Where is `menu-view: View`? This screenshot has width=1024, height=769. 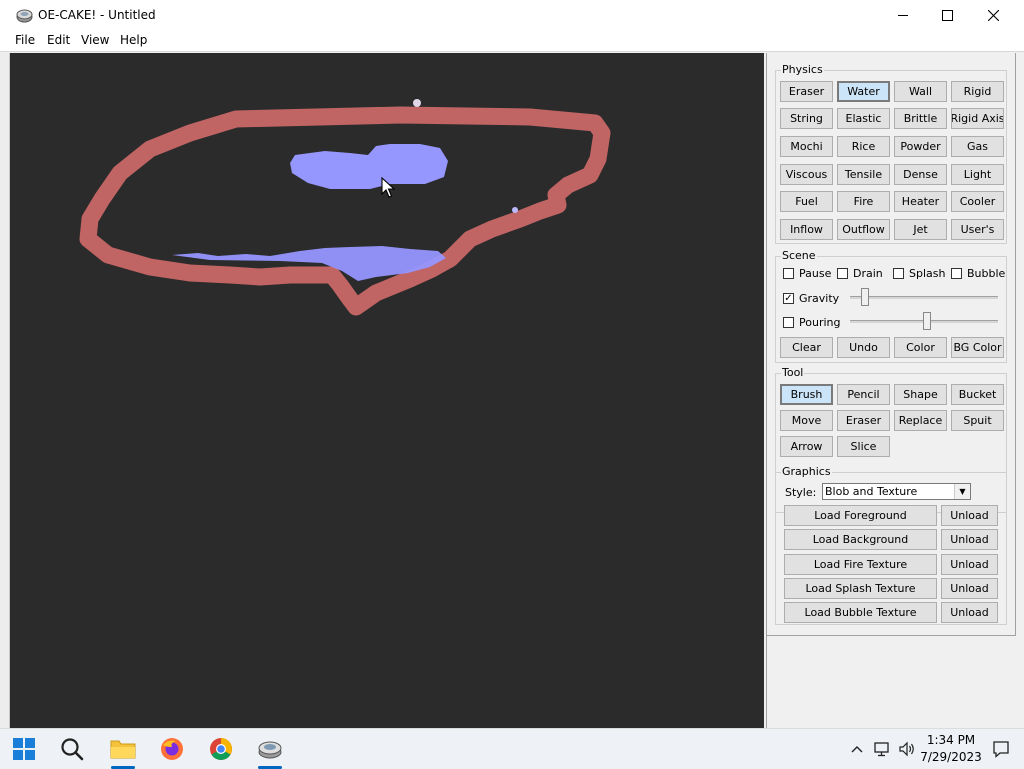 menu-view: View is located at coordinates (95, 40).